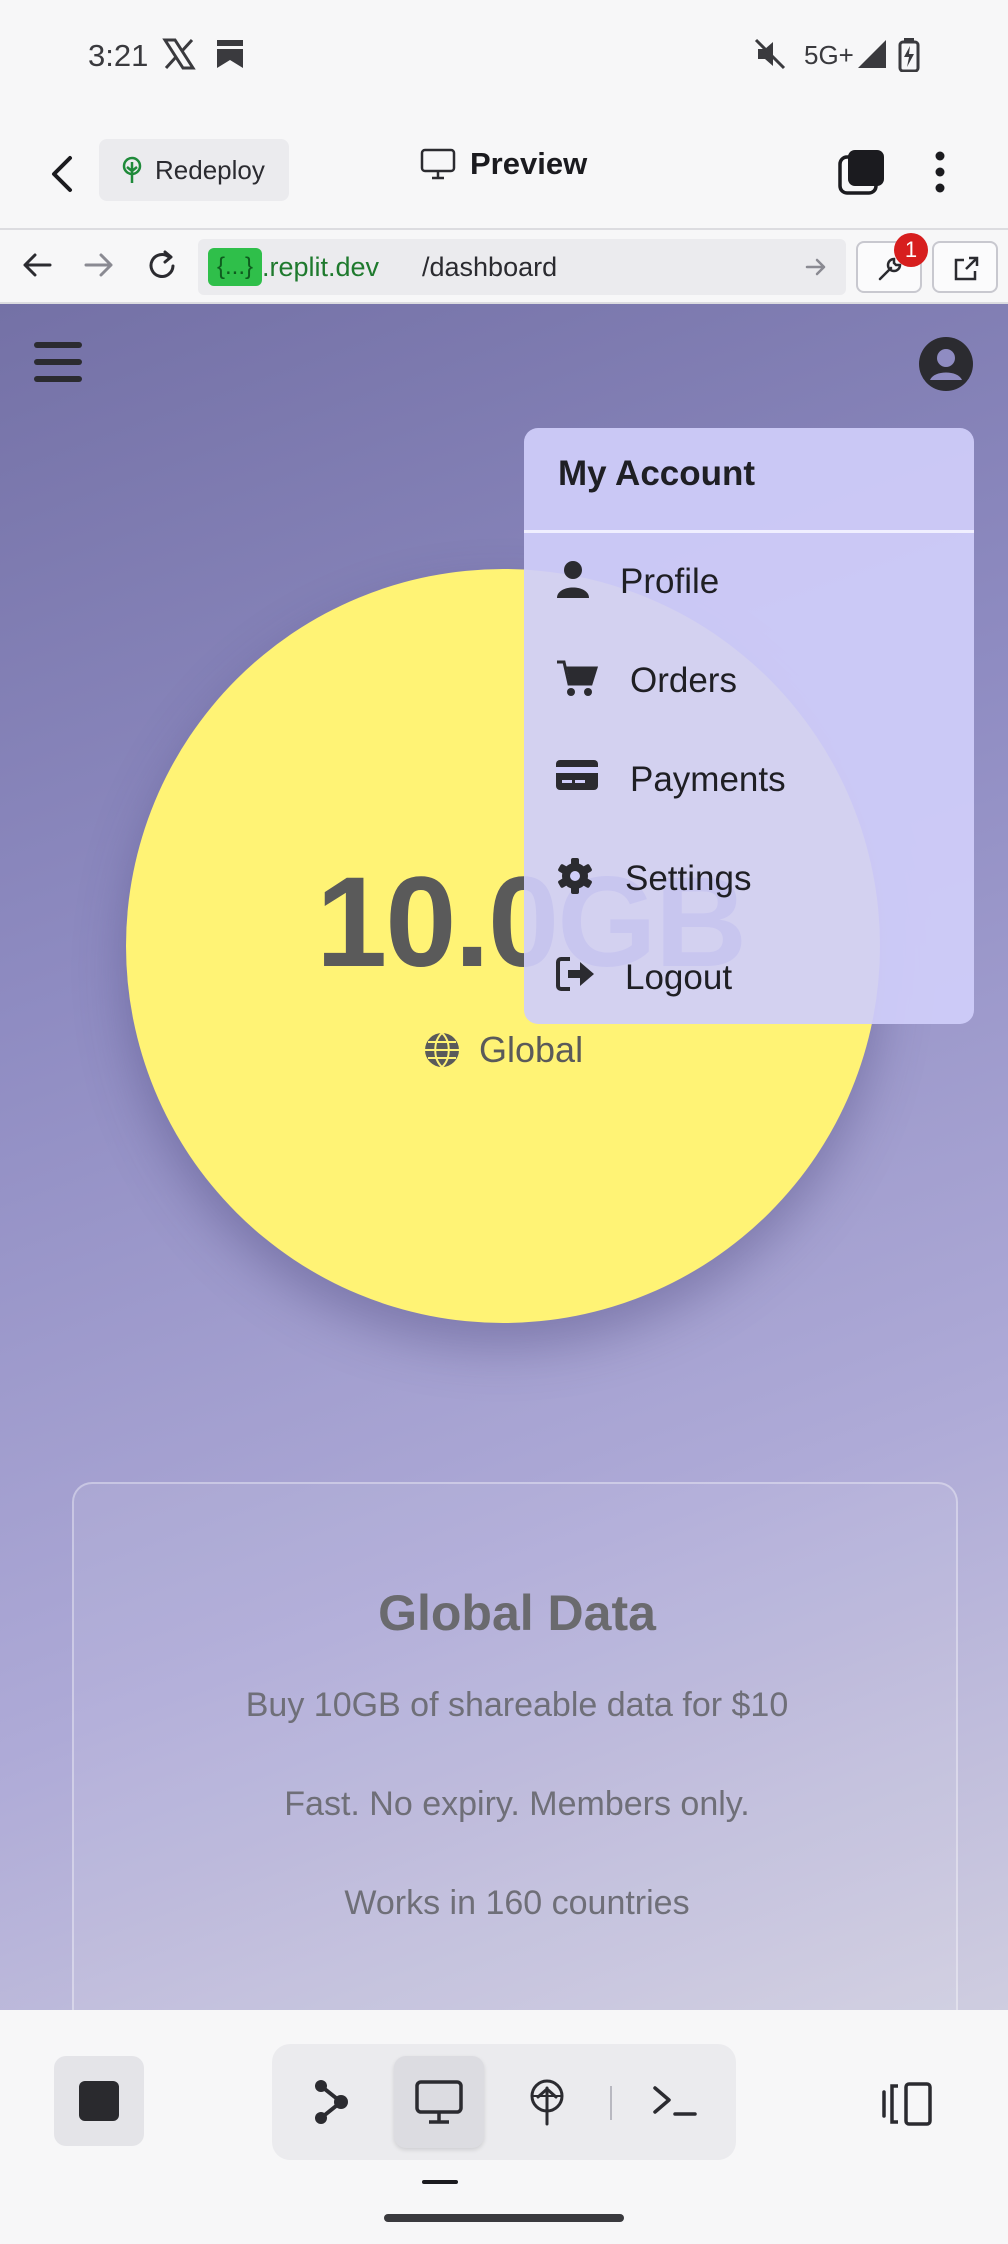  I want to click on hamburger-menu-icon, so click(58, 362).